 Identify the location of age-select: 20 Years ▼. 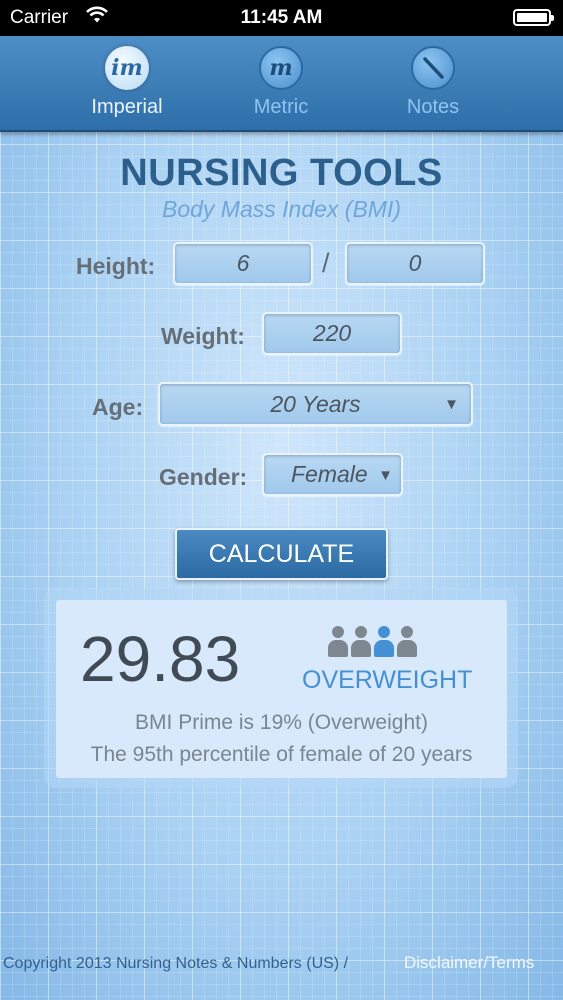
(315, 404).